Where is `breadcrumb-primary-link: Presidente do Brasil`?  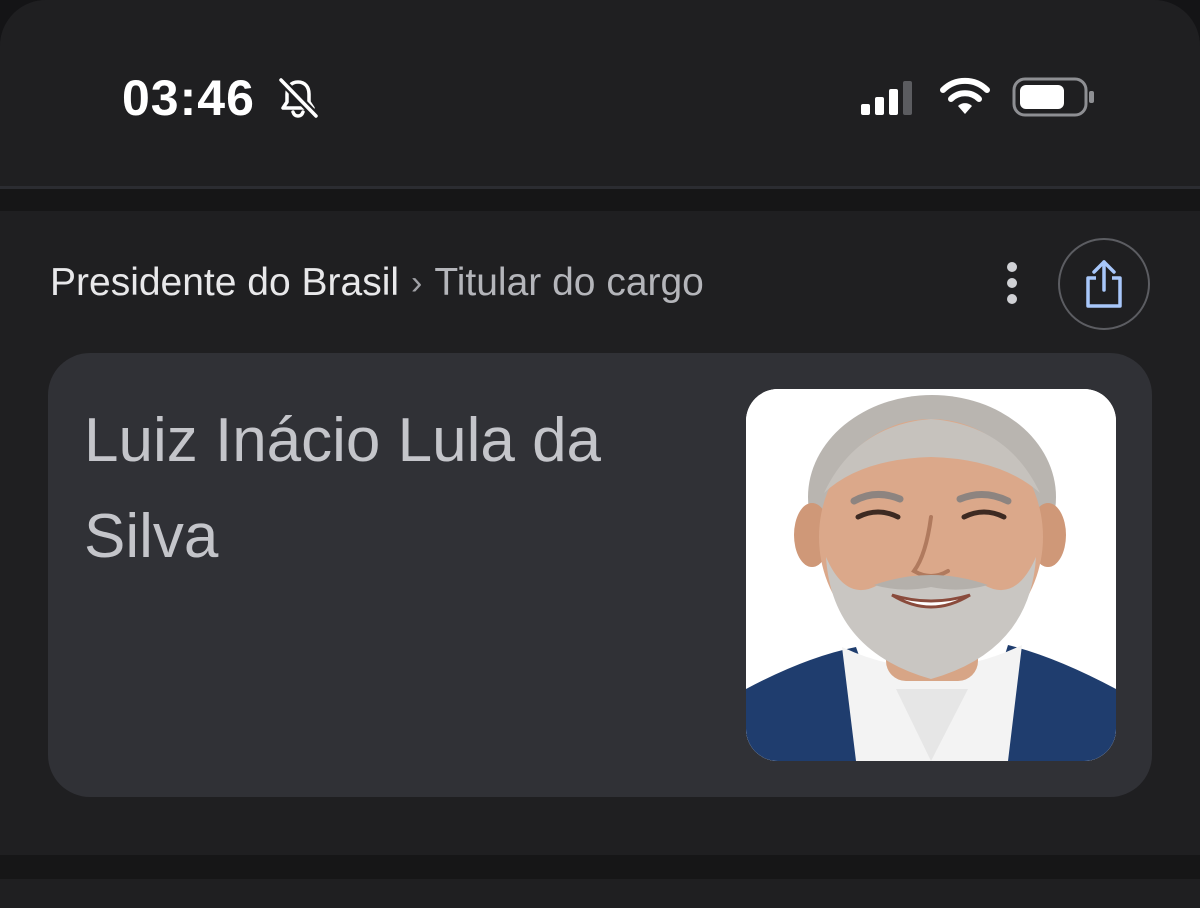 breadcrumb-primary-link: Presidente do Brasil is located at coordinates (224, 283).